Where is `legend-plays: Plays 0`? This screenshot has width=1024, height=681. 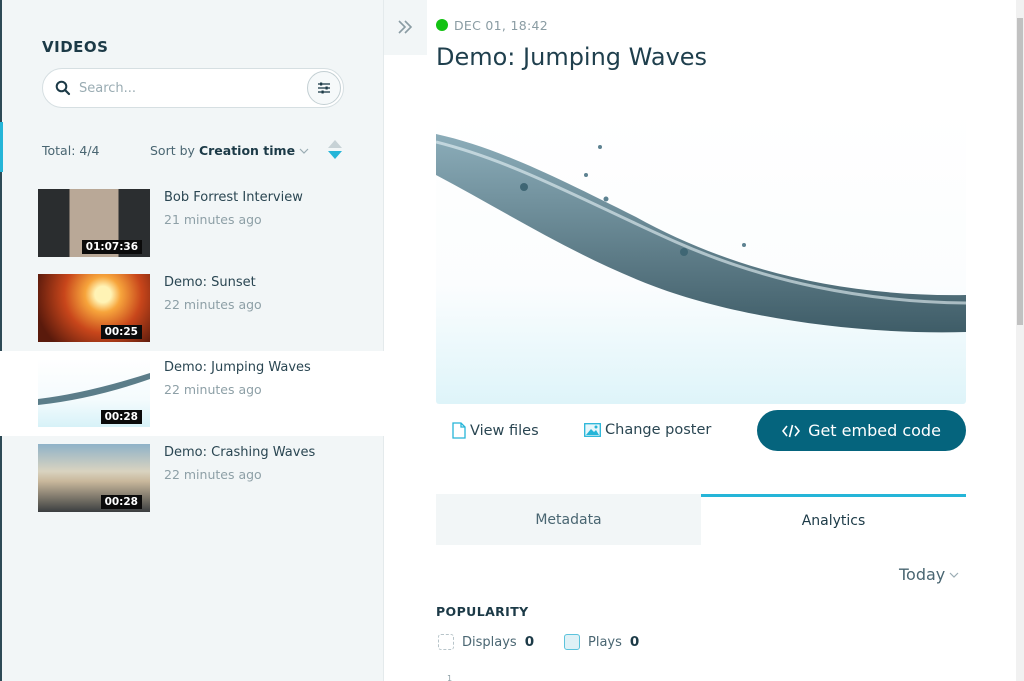 legend-plays: Plays 0 is located at coordinates (601, 642).